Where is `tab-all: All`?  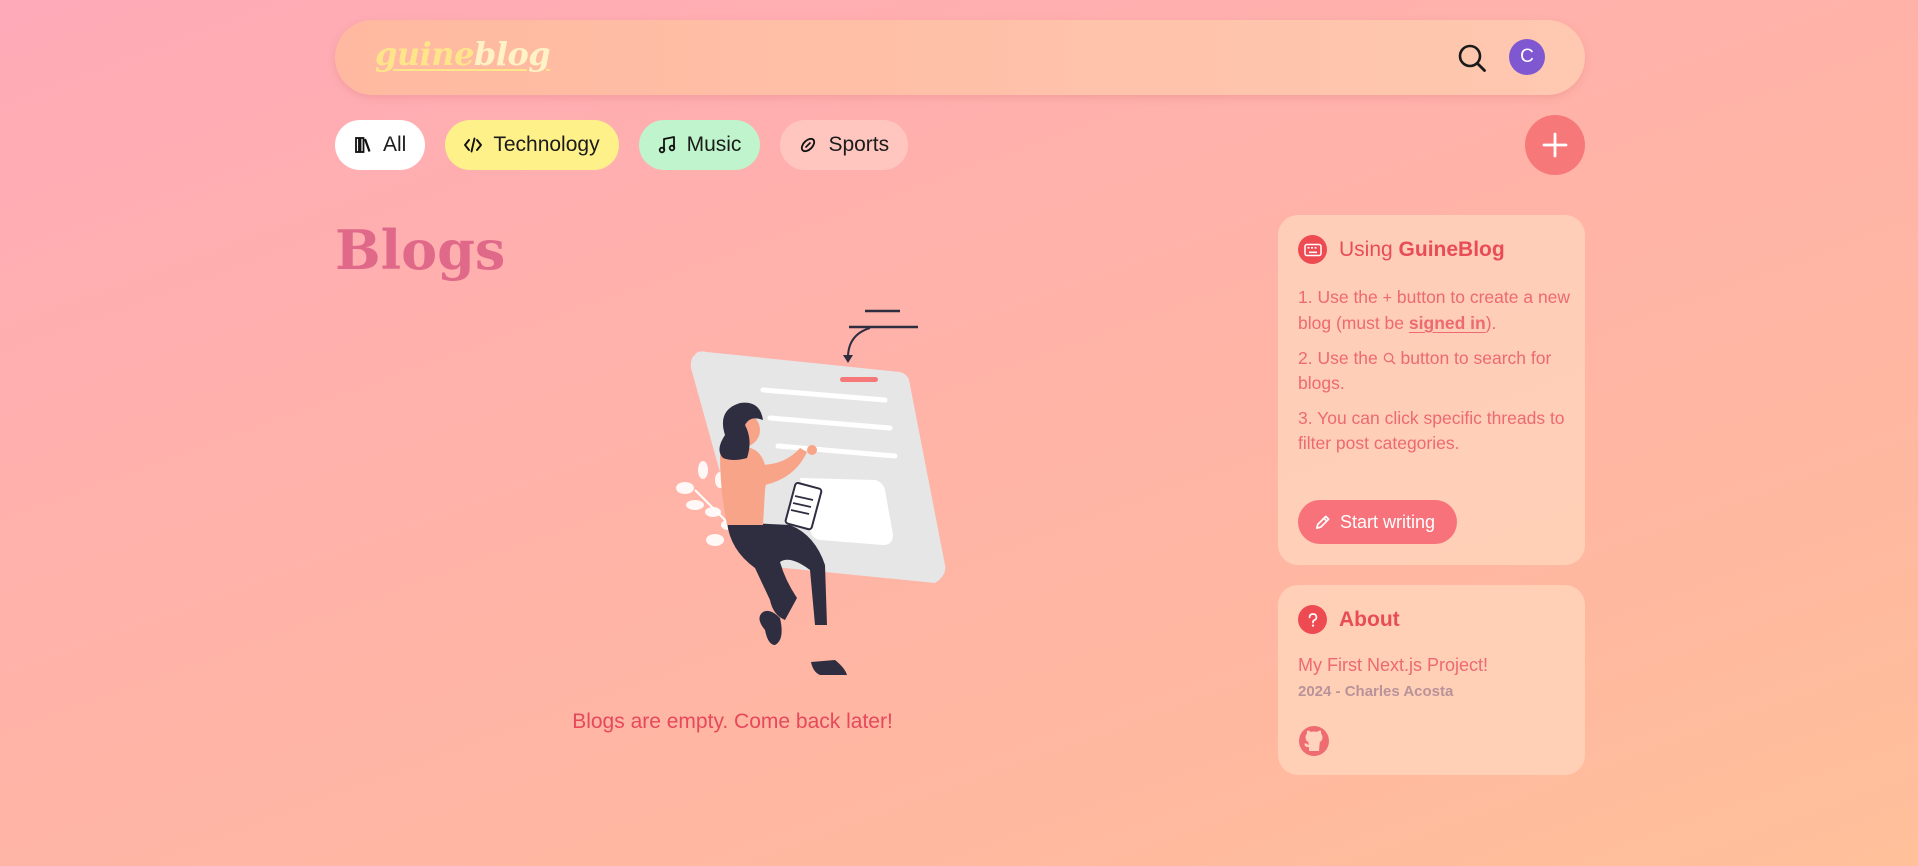
tab-all: All is located at coordinates (380, 145).